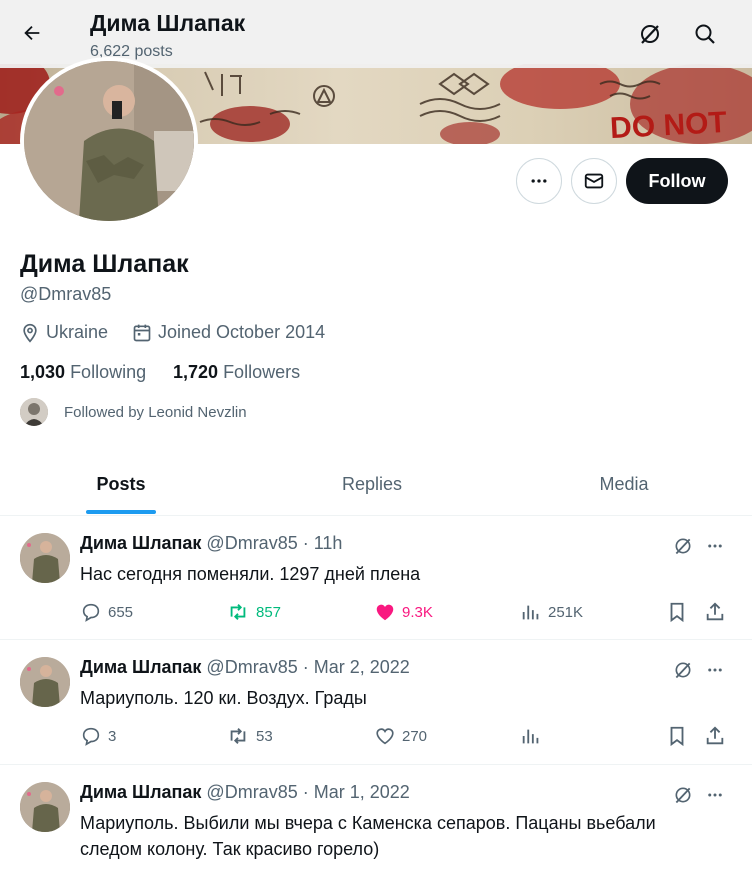  What do you see at coordinates (380, 698) in the screenshot?
I see `post-text: Мариуполь. 120 ки. Воздух. Грады` at bounding box center [380, 698].